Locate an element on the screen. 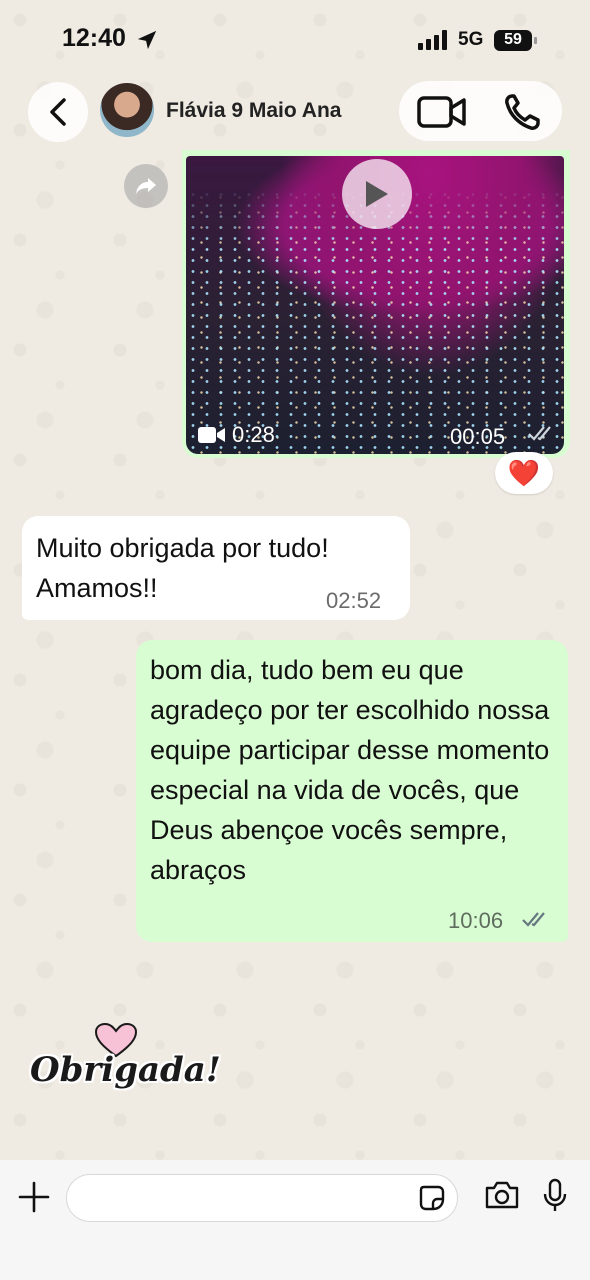 This screenshot has width=590, height=1280. forward-arrow-icon is located at coordinates (146, 186).